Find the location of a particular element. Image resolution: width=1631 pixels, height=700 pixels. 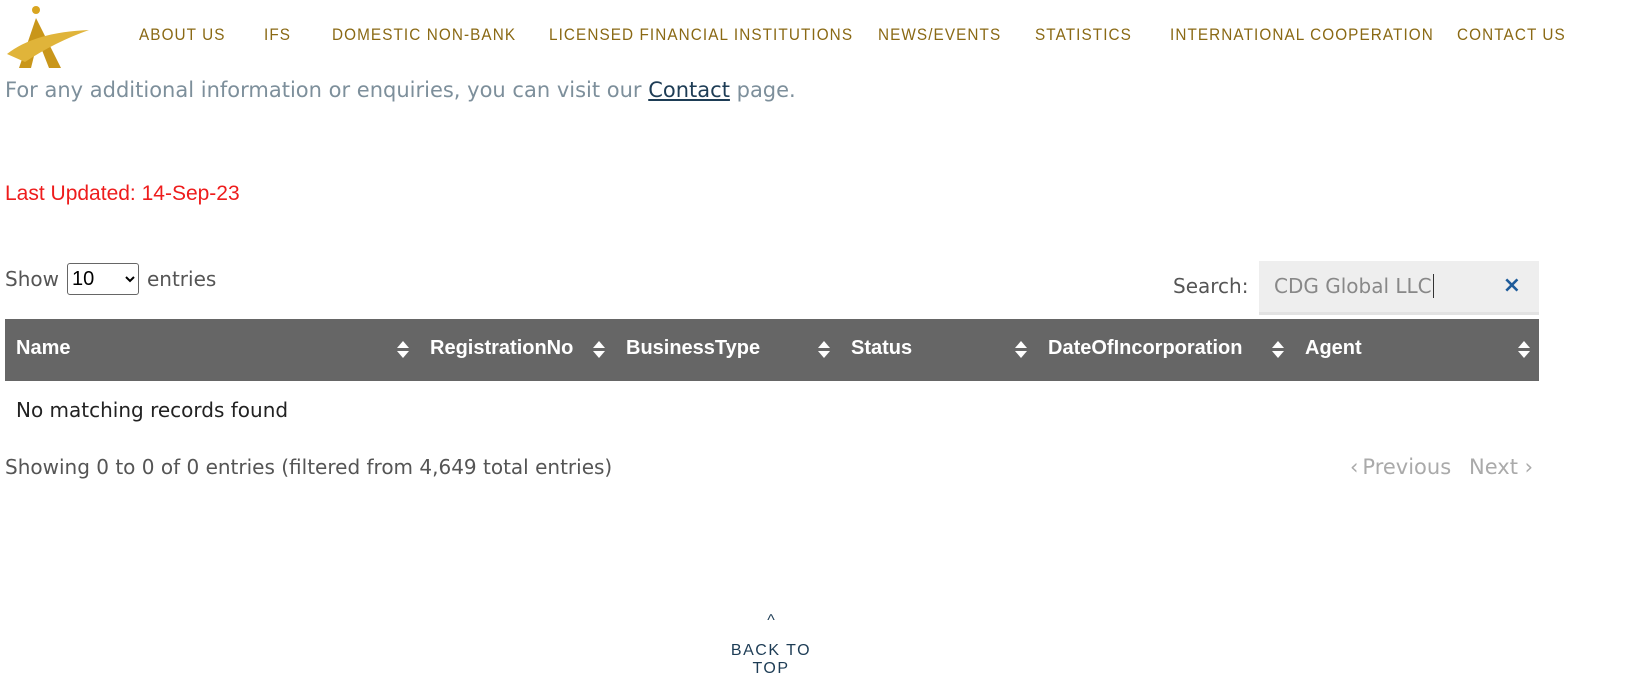

nav-ifs: IFS is located at coordinates (277, 35).